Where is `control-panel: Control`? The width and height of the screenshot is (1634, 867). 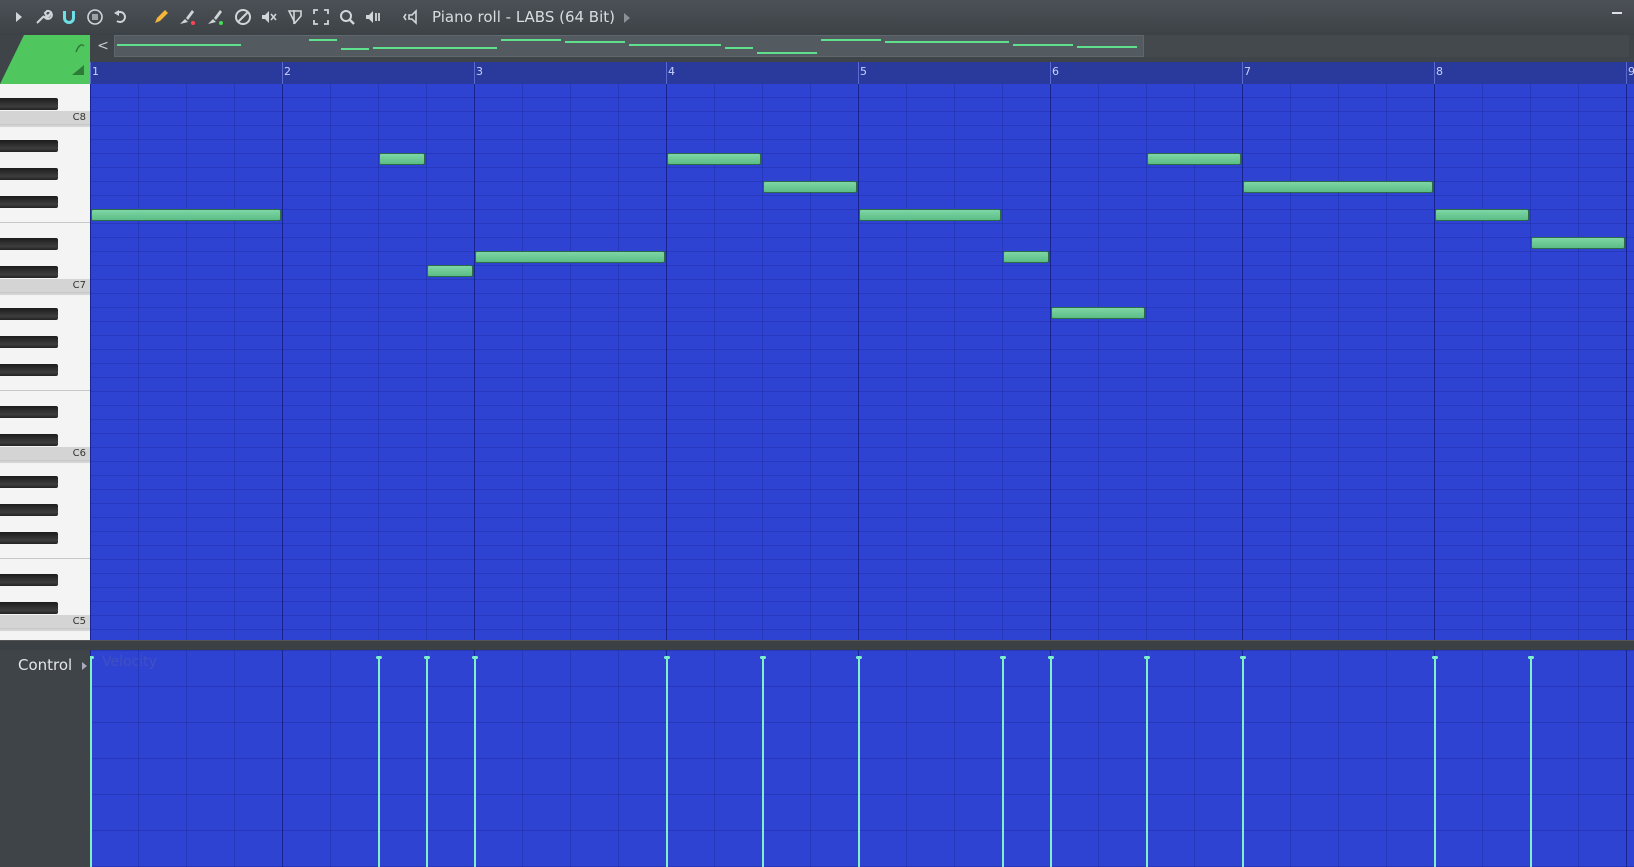
control-panel: Control is located at coordinates (45, 758).